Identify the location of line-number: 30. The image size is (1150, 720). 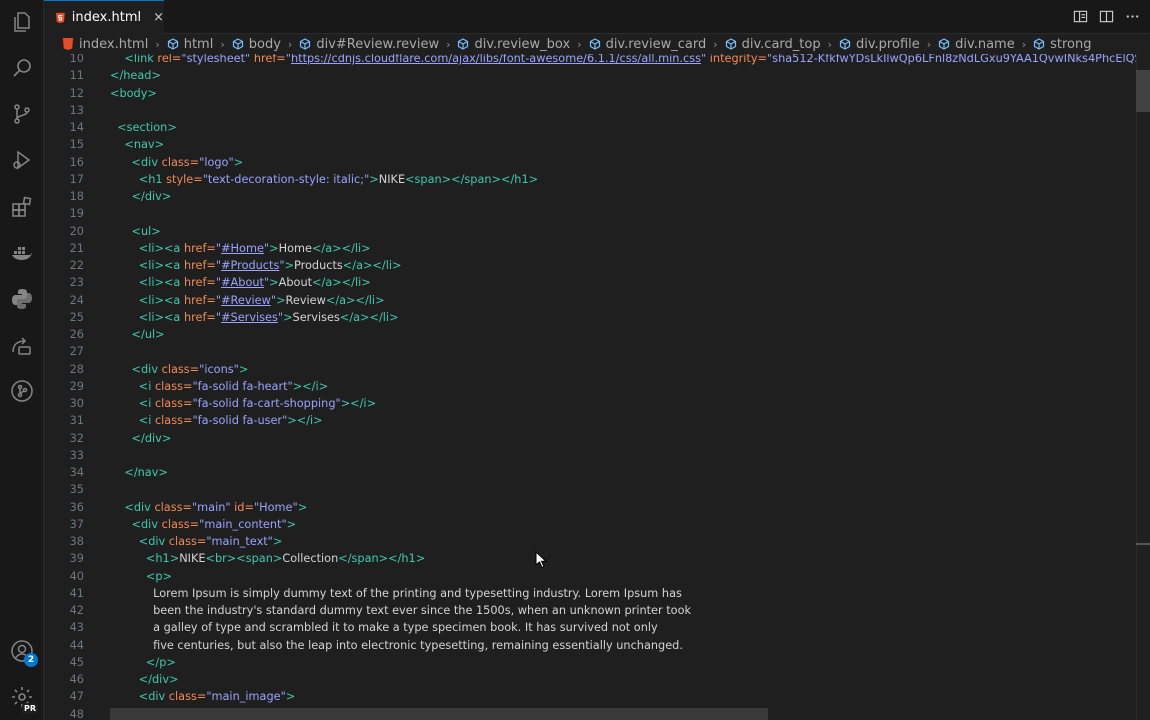
(76, 403).